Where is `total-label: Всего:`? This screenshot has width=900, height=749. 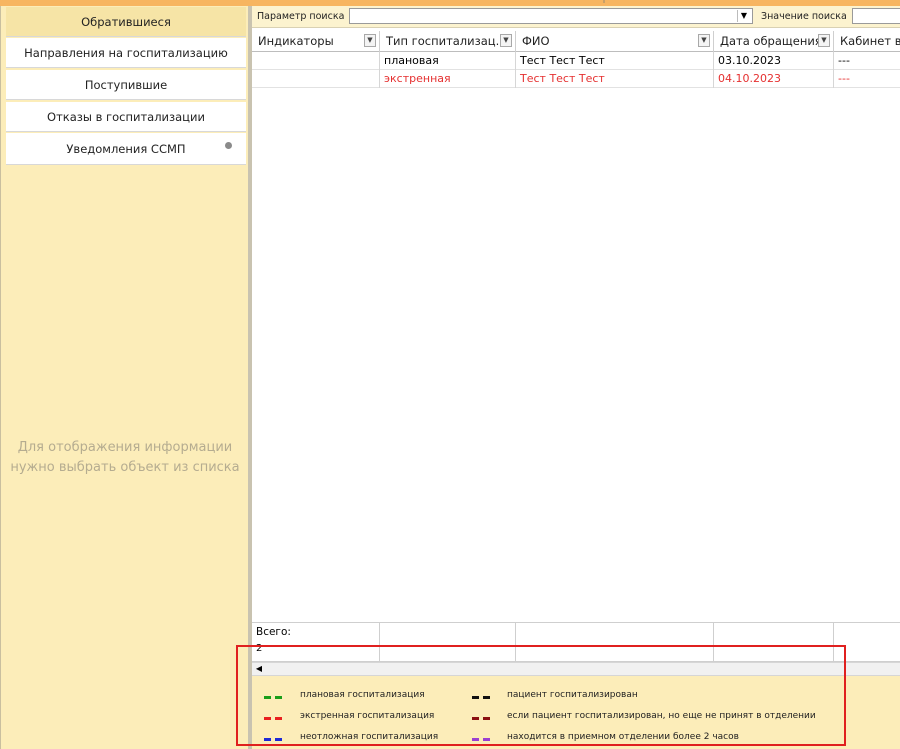
total-label: Всего: is located at coordinates (316, 632).